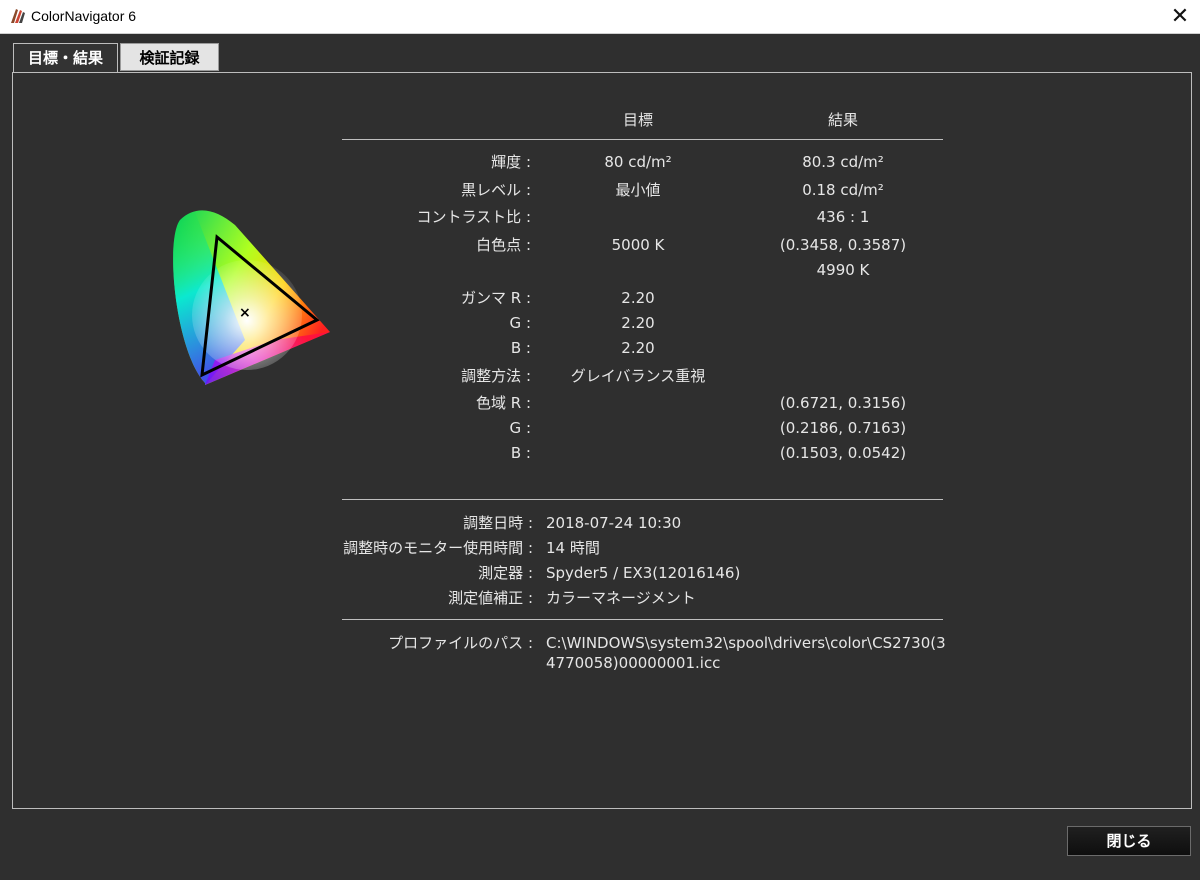 The height and width of the screenshot is (880, 1200). Describe the element at coordinates (65, 58) in the screenshot. I see `tab-target-result: 目標・結果` at that location.